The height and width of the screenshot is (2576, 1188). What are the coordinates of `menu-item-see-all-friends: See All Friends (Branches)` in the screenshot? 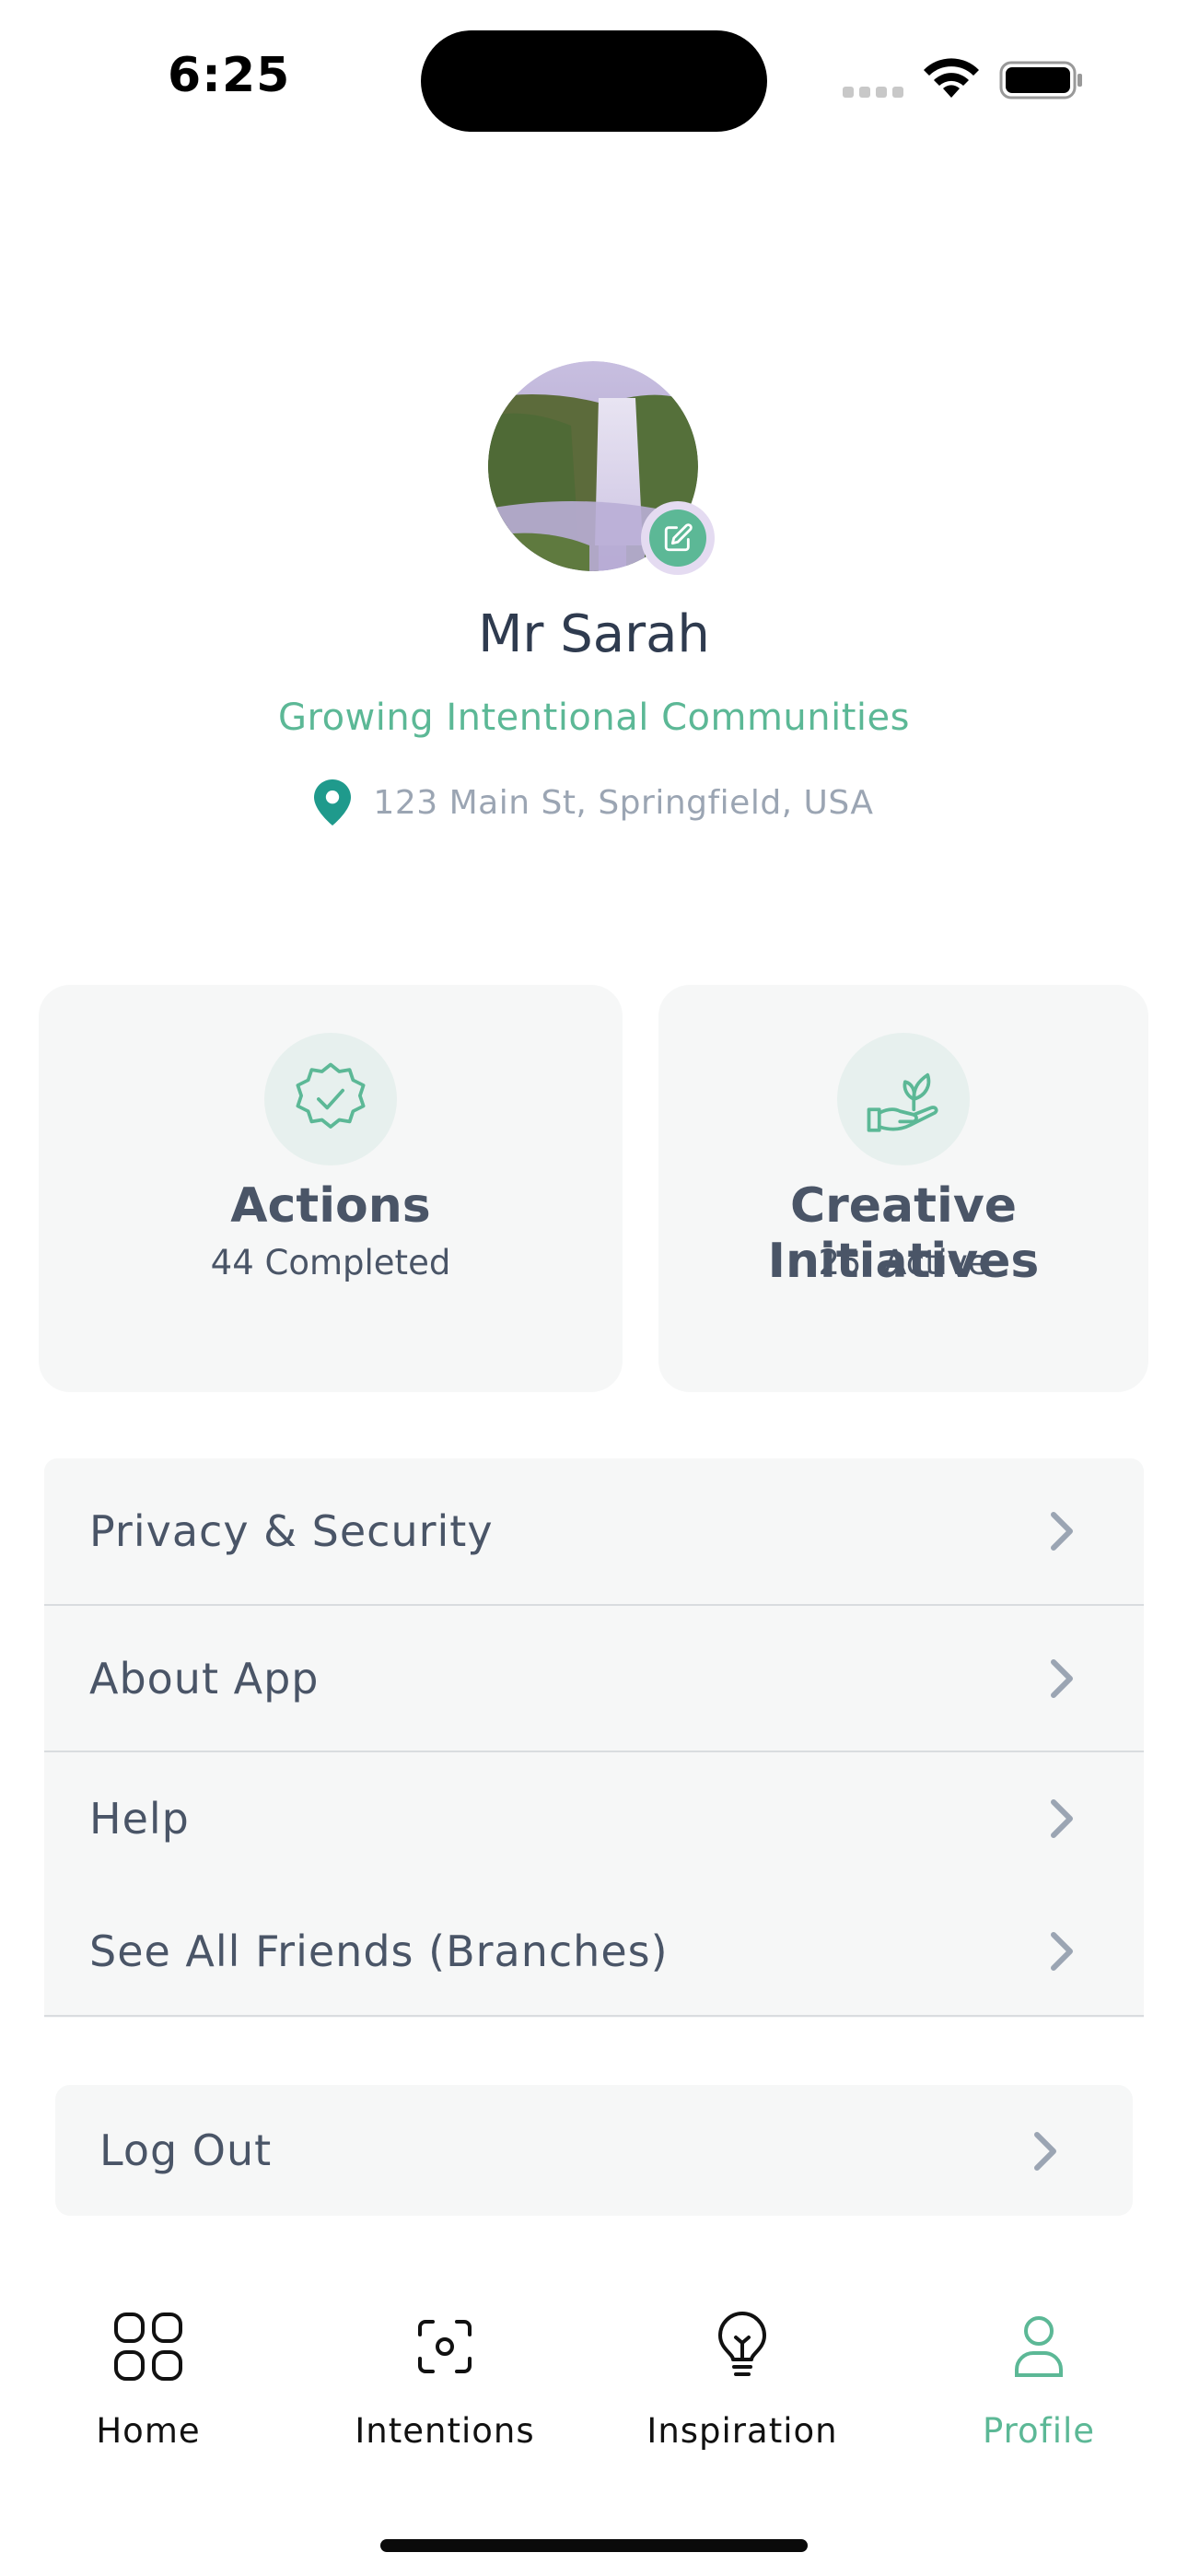 It's located at (594, 1951).